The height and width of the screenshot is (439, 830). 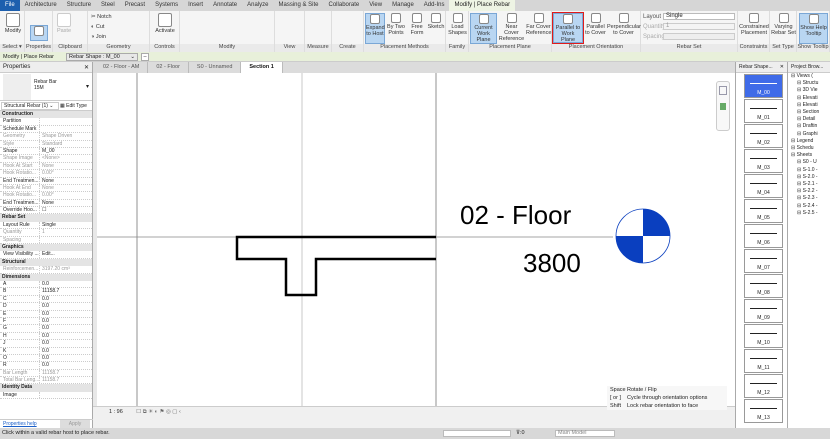 I want to click on tab-view: View, so click(x=375, y=5).